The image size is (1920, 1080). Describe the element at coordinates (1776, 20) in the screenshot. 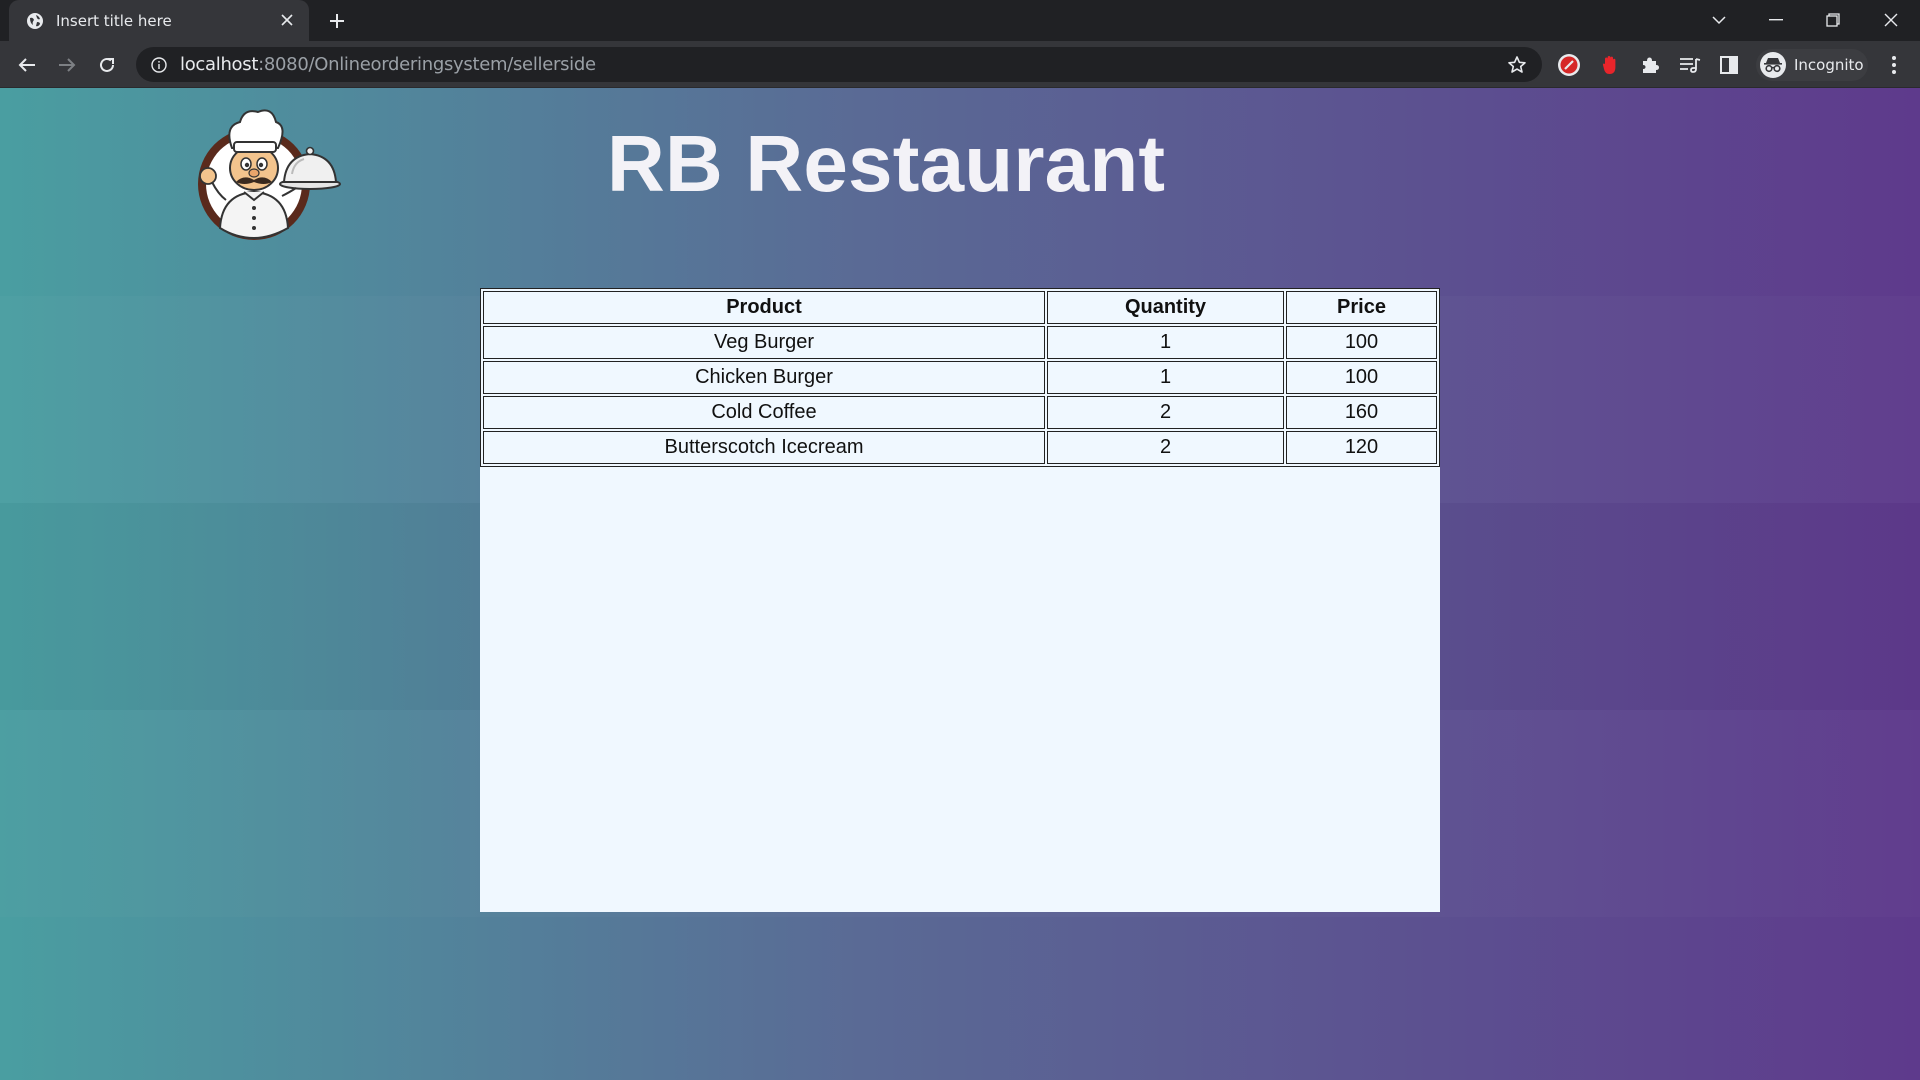

I see `minimize-icon` at that location.